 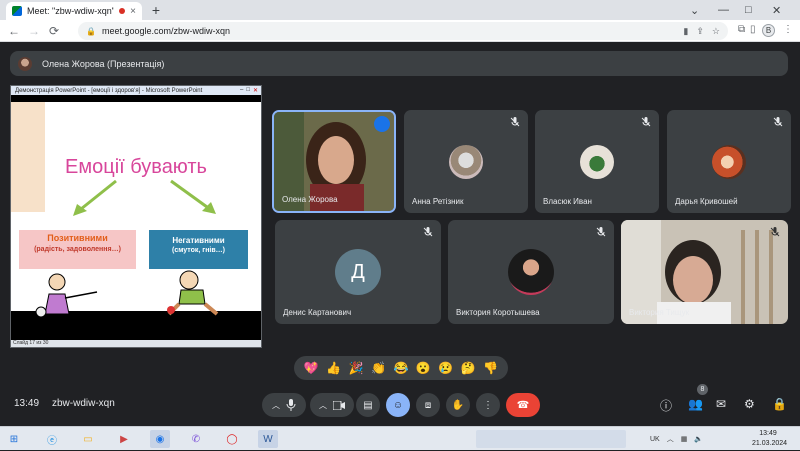 What do you see at coordinates (698, 439) in the screenshot?
I see `volume-icon: 🔈` at bounding box center [698, 439].